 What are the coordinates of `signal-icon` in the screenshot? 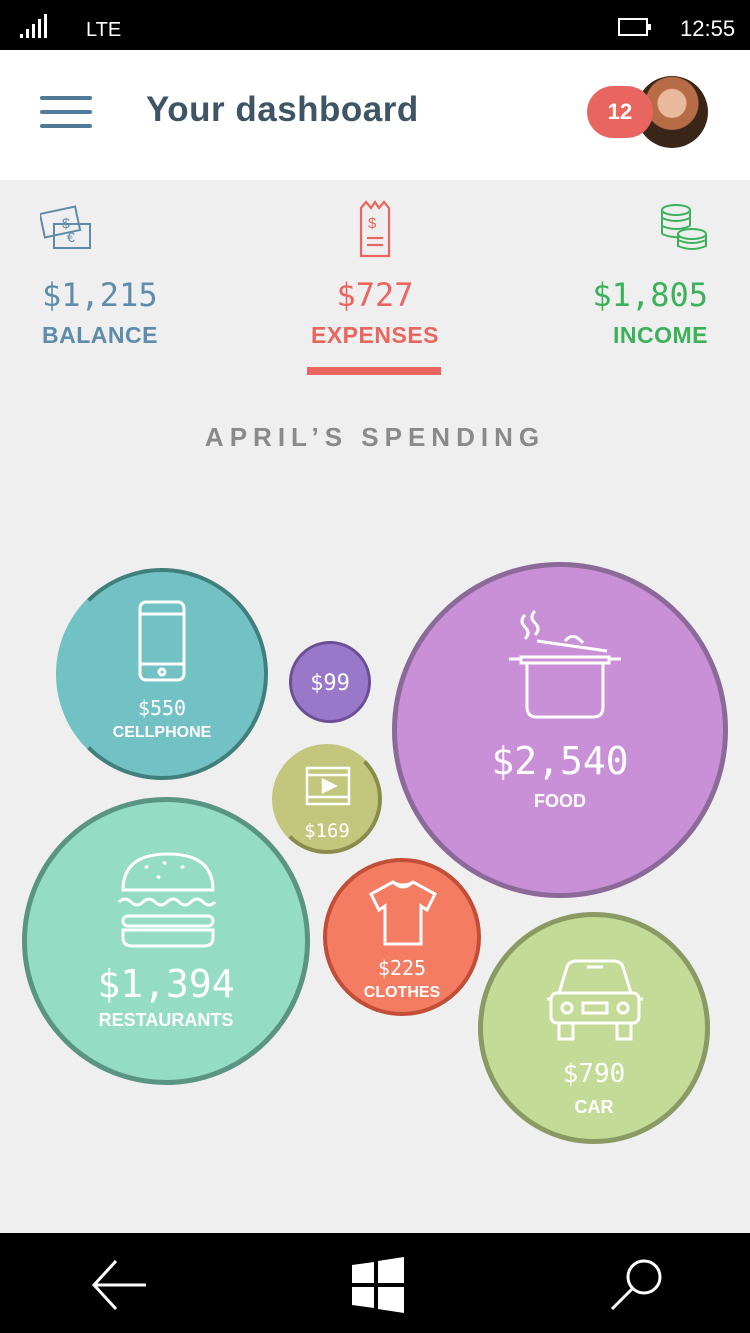 It's located at (33, 26).